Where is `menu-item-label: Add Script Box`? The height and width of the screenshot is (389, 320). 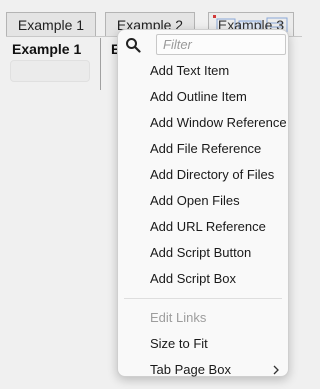
menu-item-label: Add Script Box is located at coordinates (193, 278).